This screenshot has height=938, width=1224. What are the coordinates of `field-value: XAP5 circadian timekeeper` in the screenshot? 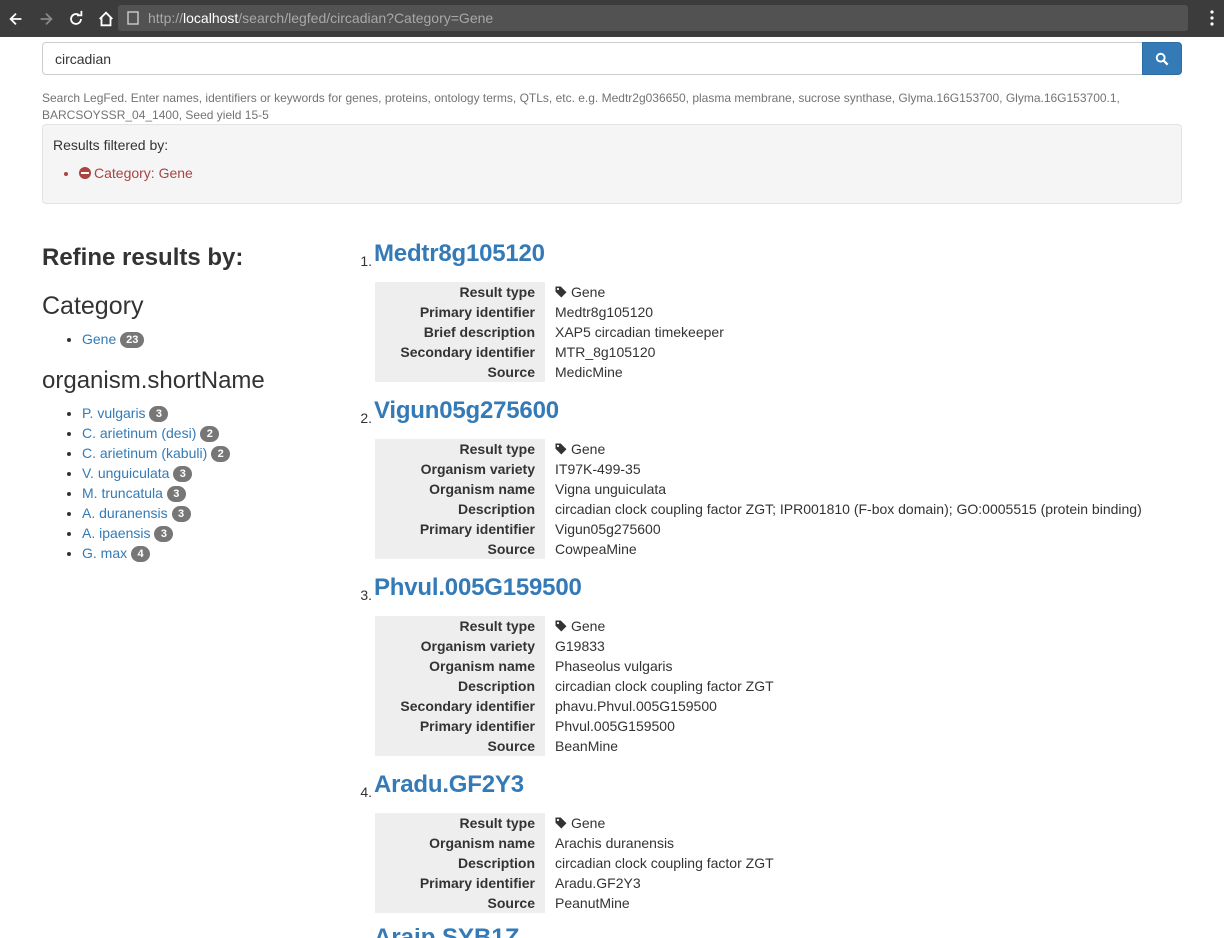 It's located at (639, 332).